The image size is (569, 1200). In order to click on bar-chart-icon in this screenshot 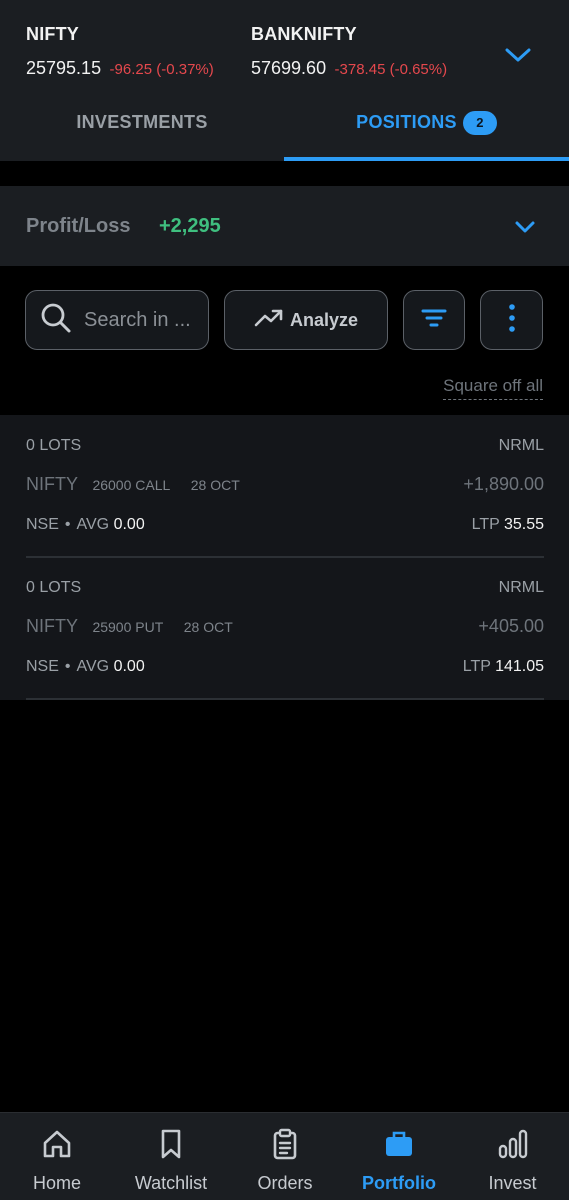, I will do `click(513, 1139)`.